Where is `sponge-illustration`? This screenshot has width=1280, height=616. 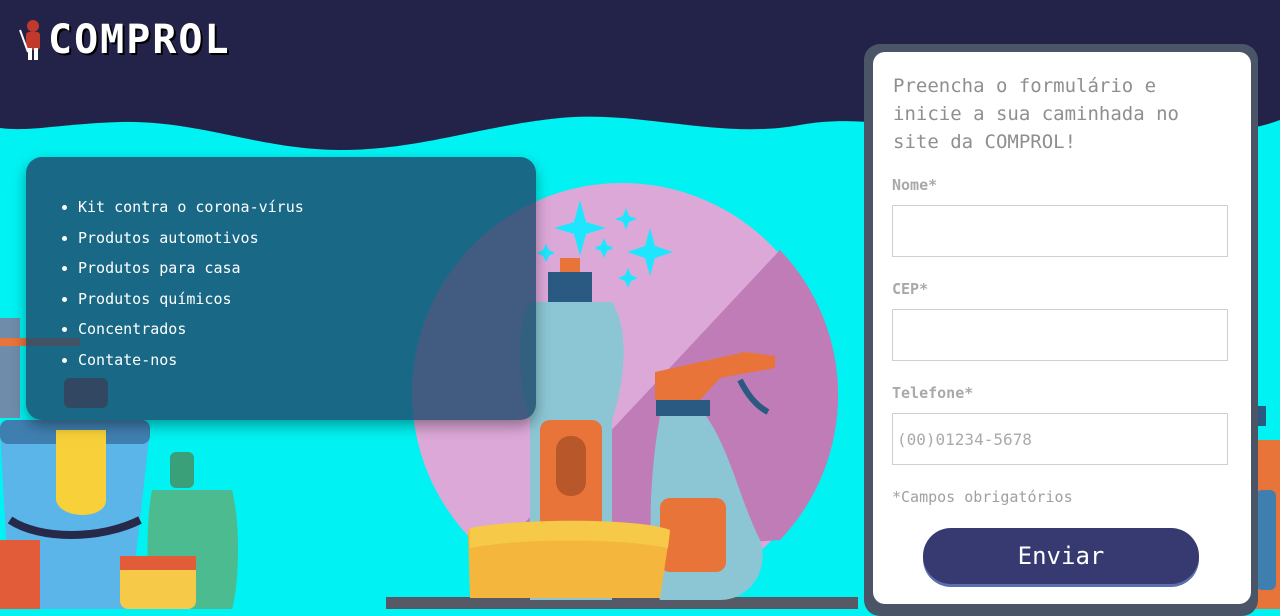 sponge-illustration is located at coordinates (569, 559).